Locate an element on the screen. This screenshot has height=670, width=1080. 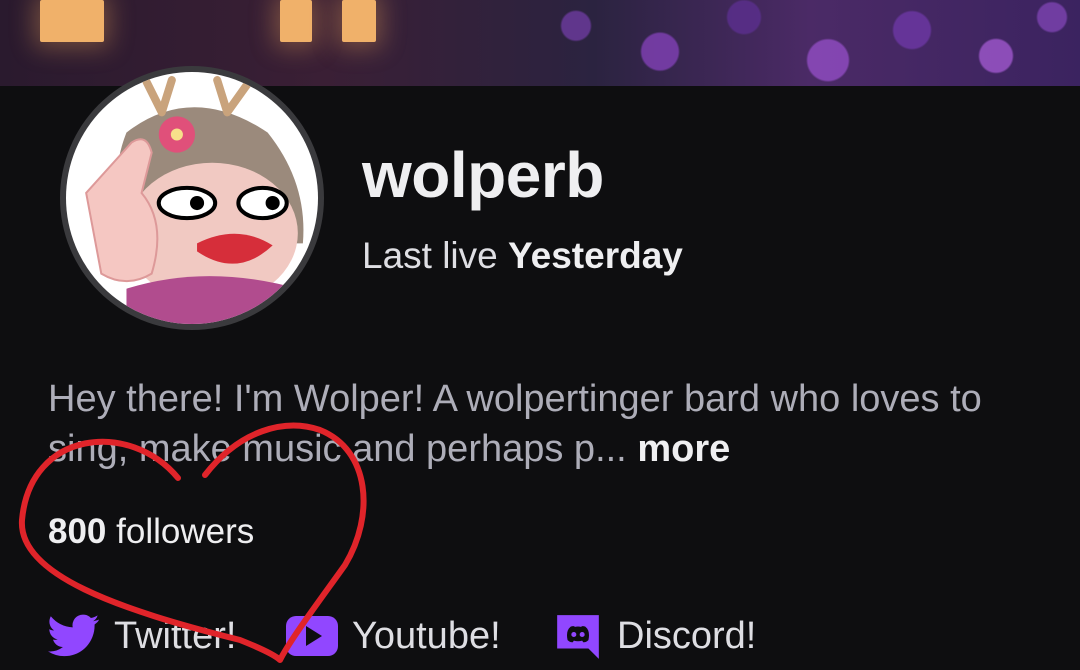
avatar is located at coordinates (192, 198).